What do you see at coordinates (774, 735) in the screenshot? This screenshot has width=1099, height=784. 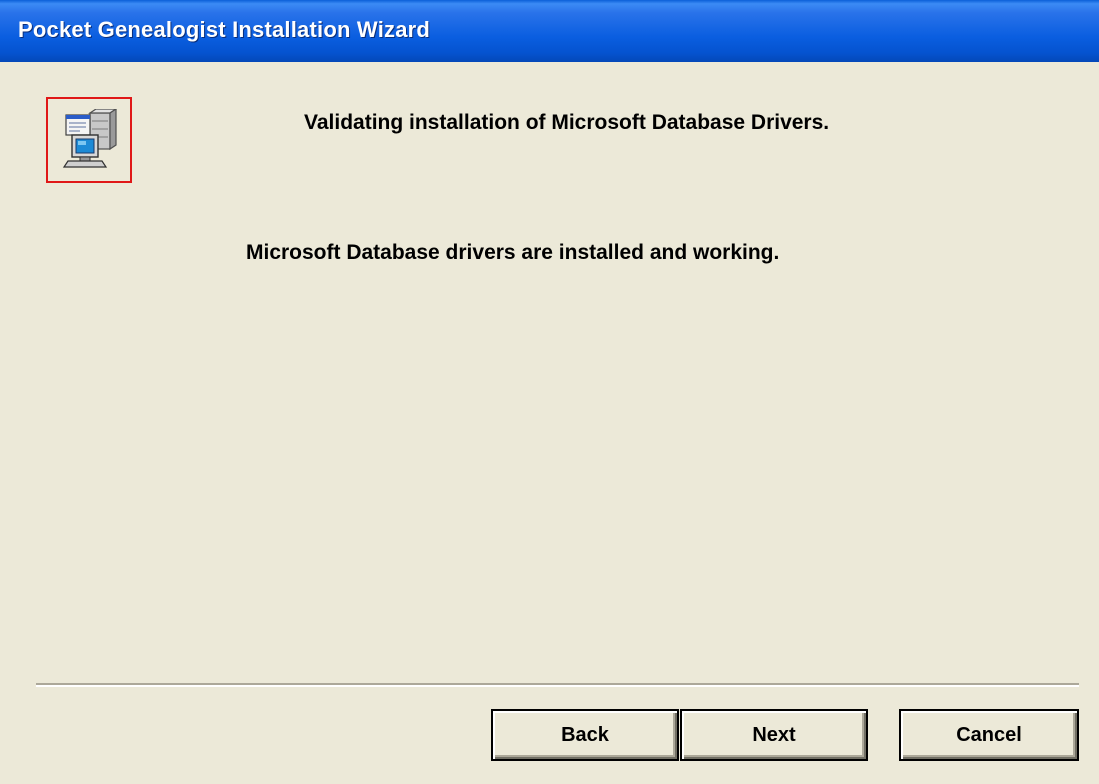 I see `next-button: Next` at bounding box center [774, 735].